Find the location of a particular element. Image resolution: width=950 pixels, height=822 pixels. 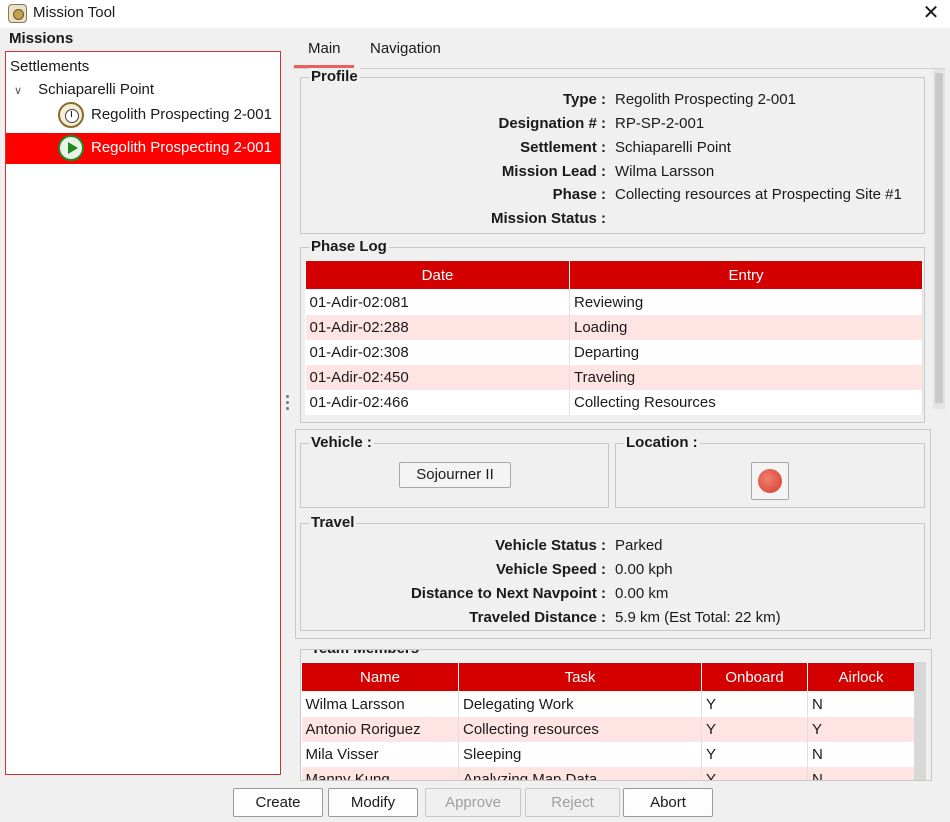

location-title: Location : is located at coordinates (662, 443).